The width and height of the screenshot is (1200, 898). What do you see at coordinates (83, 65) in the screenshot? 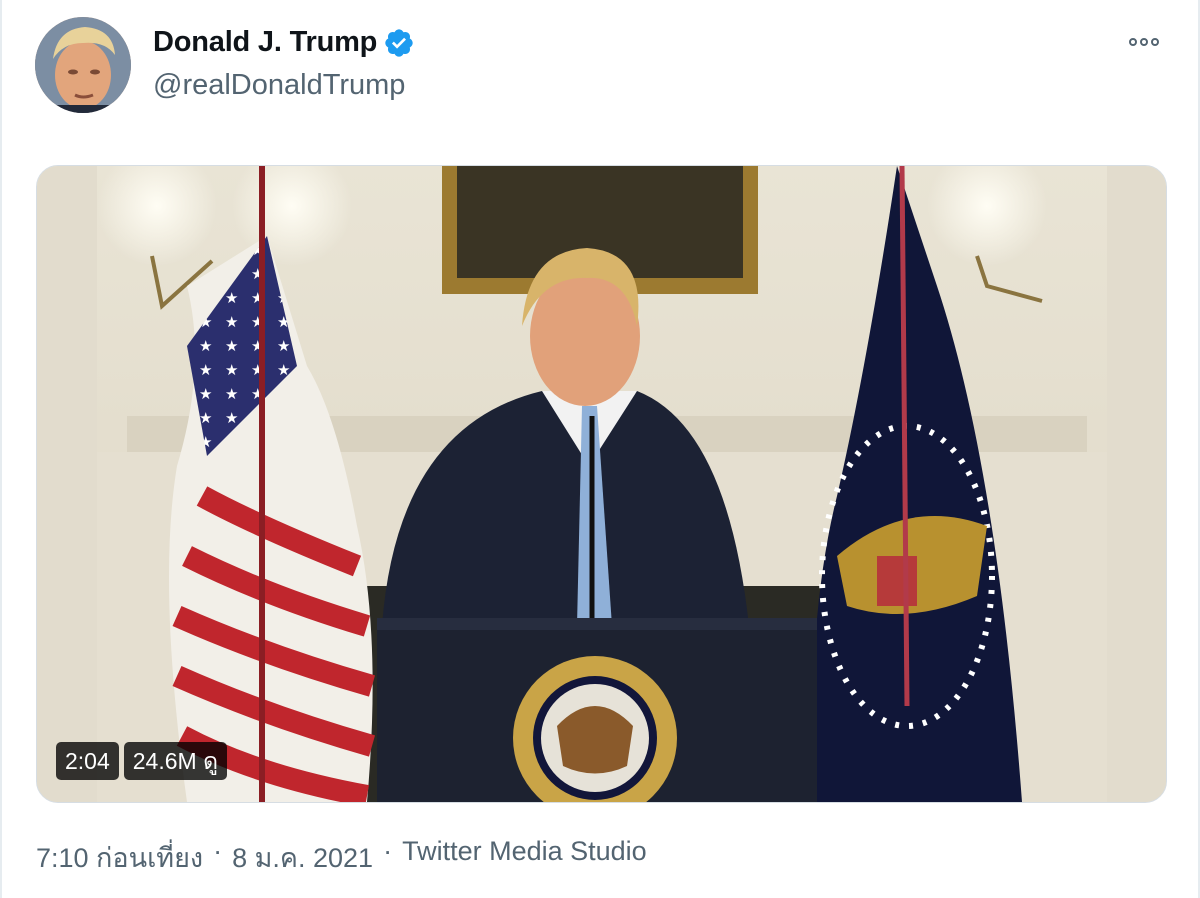
I see `author-avatar` at bounding box center [83, 65].